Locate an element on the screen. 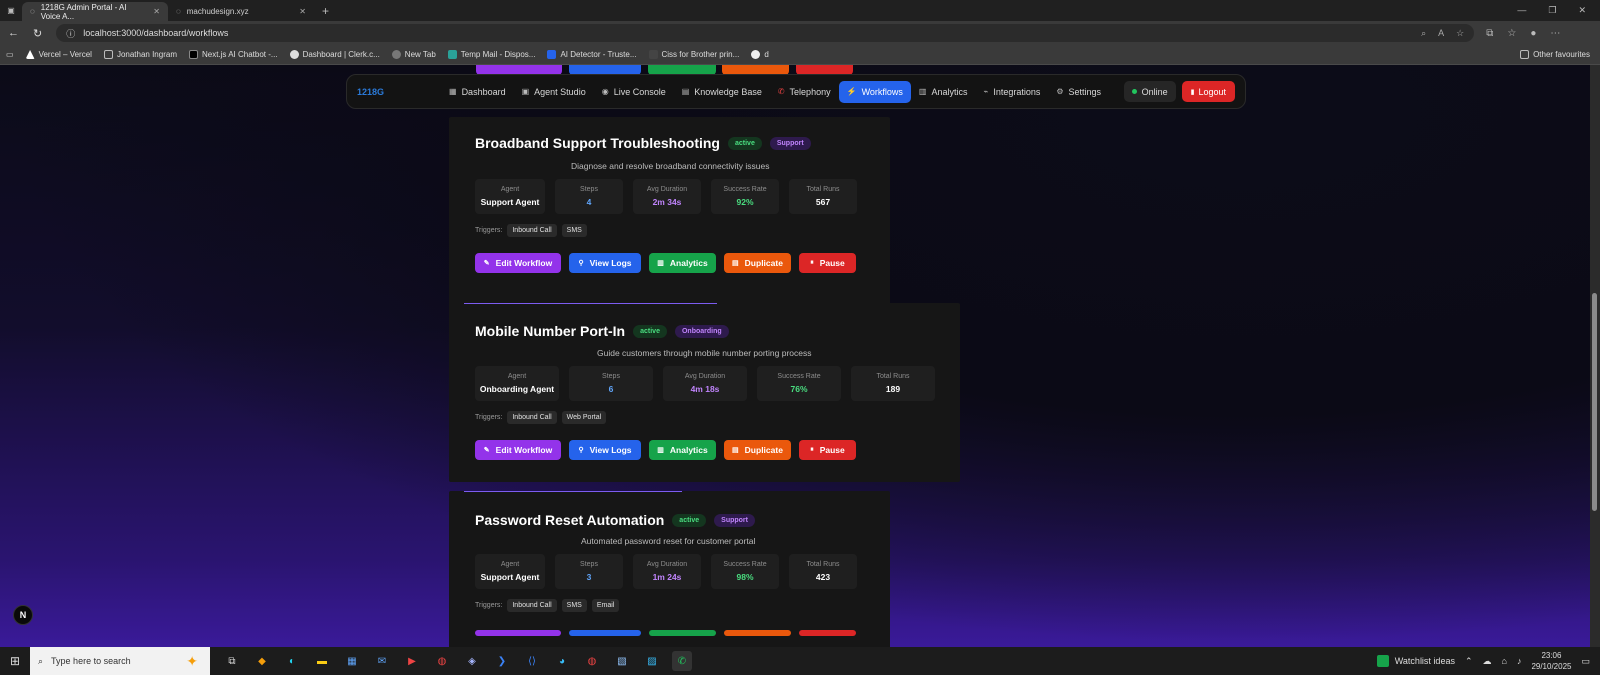 The width and height of the screenshot is (1600, 675). page-scrollbar is located at coordinates (1595, 356).